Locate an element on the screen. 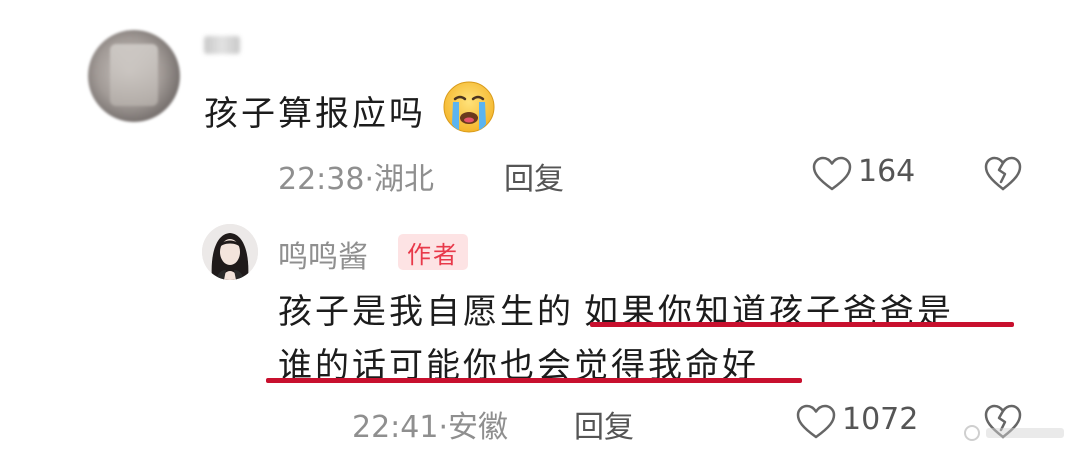  comment-meta: 22:38·湖北 is located at coordinates (356, 176).